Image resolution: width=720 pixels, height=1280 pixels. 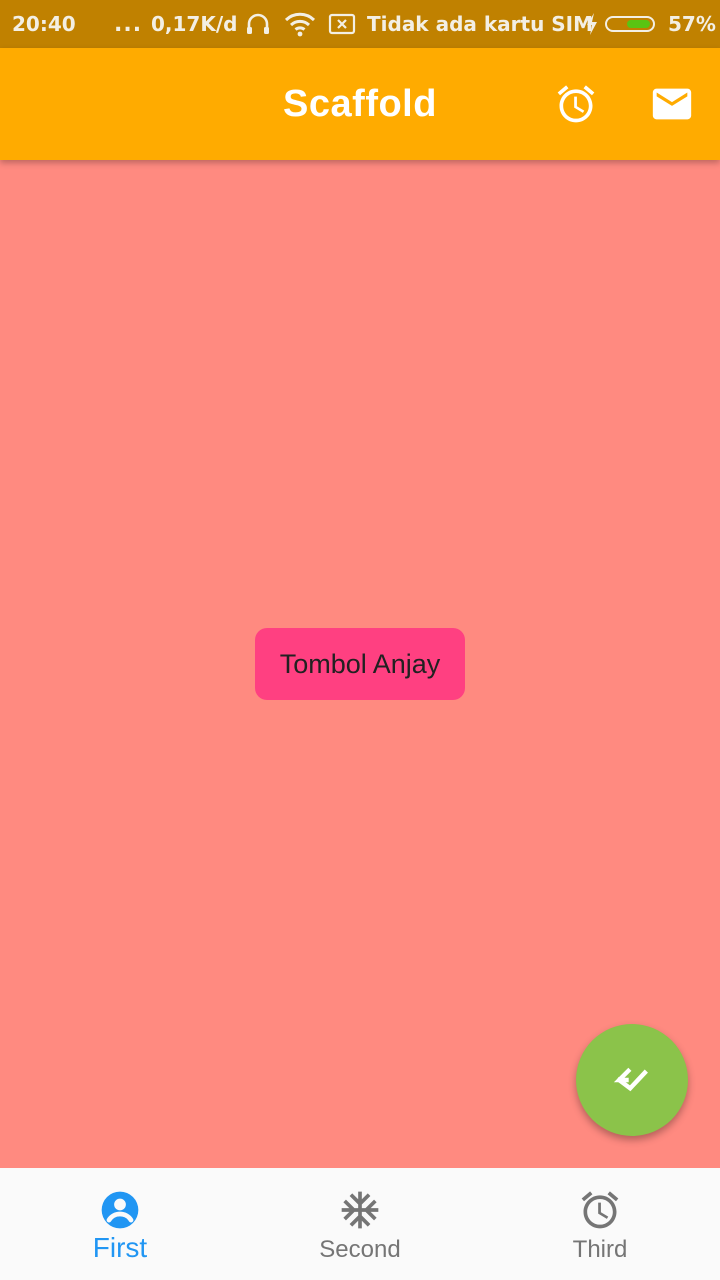 I want to click on status-net-speed: 0,17K/d, so click(x=194, y=24).